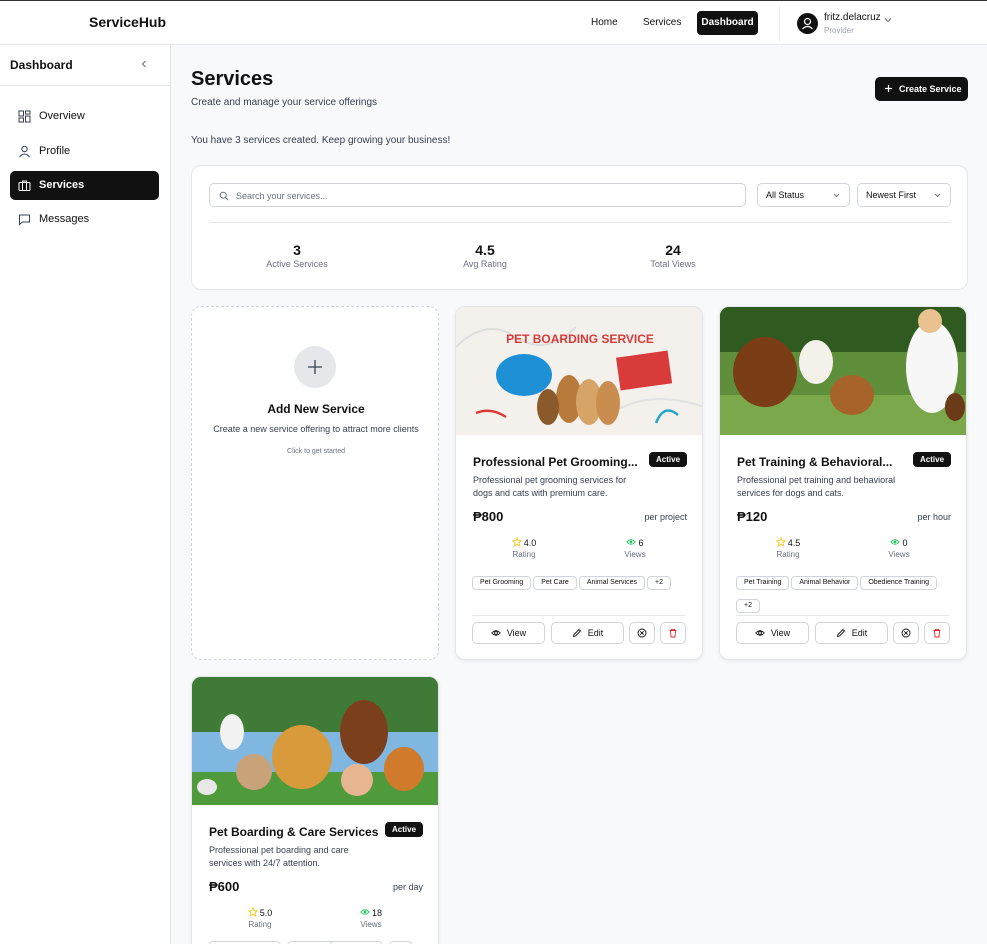 The height and width of the screenshot is (944, 987). What do you see at coordinates (641, 543) in the screenshot?
I see `views-value: 6` at bounding box center [641, 543].